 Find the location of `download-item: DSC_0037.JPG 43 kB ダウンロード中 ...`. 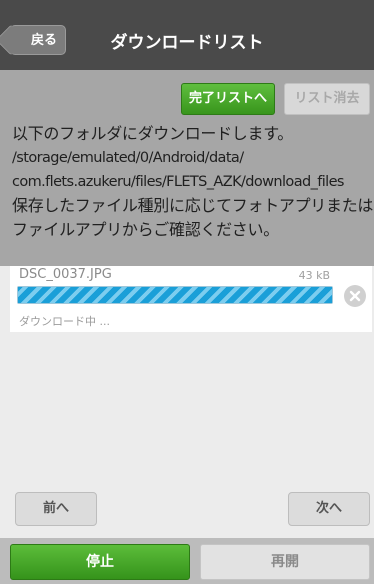

download-item: DSC_0037.JPG 43 kB ダウンロード中 ... is located at coordinates (191, 299).